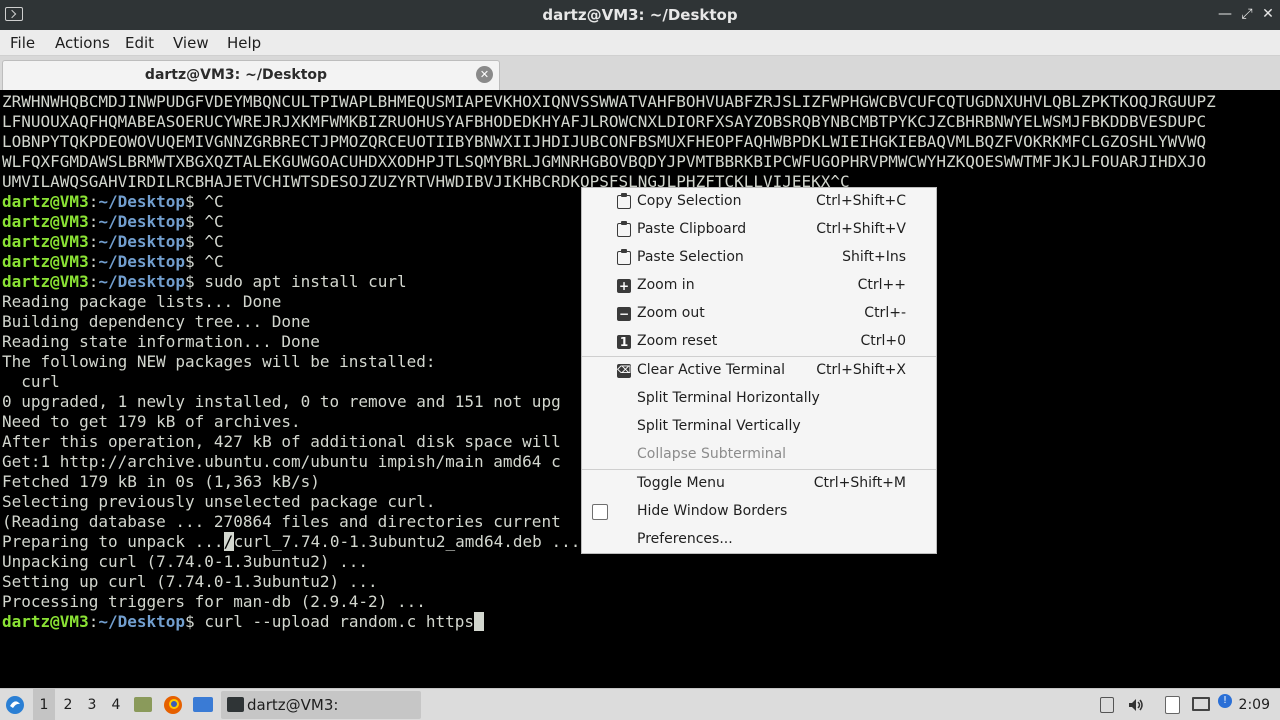 The height and width of the screenshot is (720, 1280). I want to click on tab-bar: dartz@VM3: ~/Desktop ✕, so click(640, 73).